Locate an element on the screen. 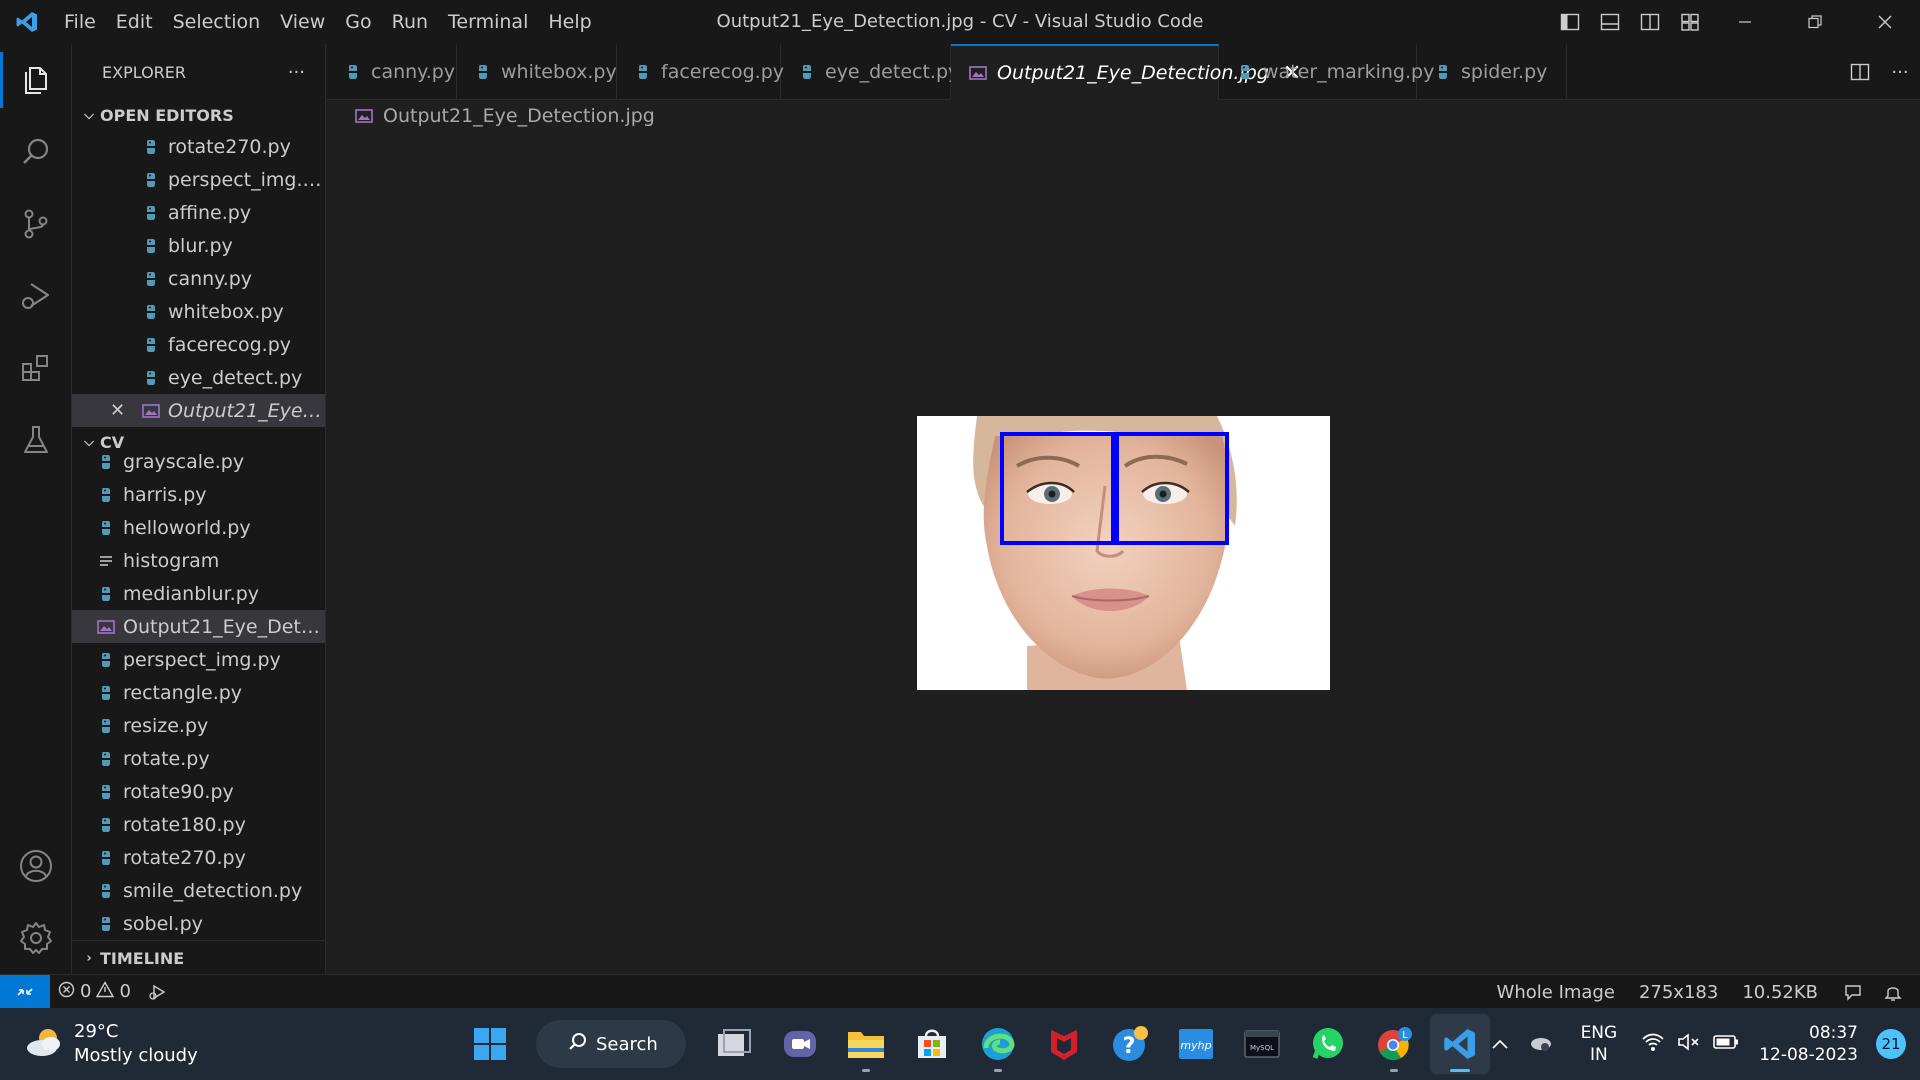 The image size is (1920, 1080). more-actions-icon: ··· is located at coordinates (1900, 72).